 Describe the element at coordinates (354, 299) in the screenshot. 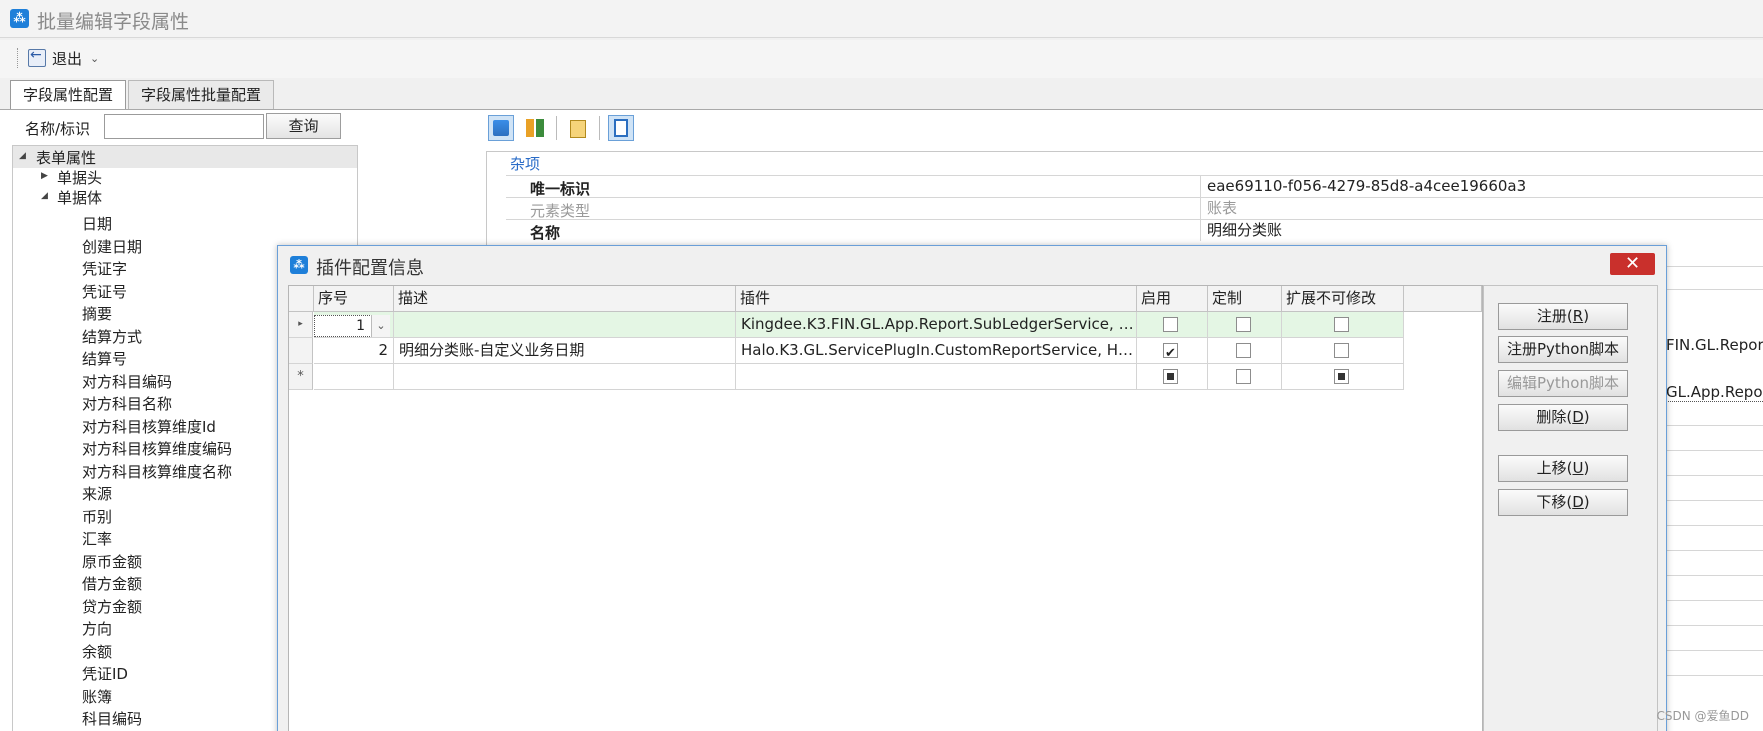

I see `column-header-seq: 序号` at that location.